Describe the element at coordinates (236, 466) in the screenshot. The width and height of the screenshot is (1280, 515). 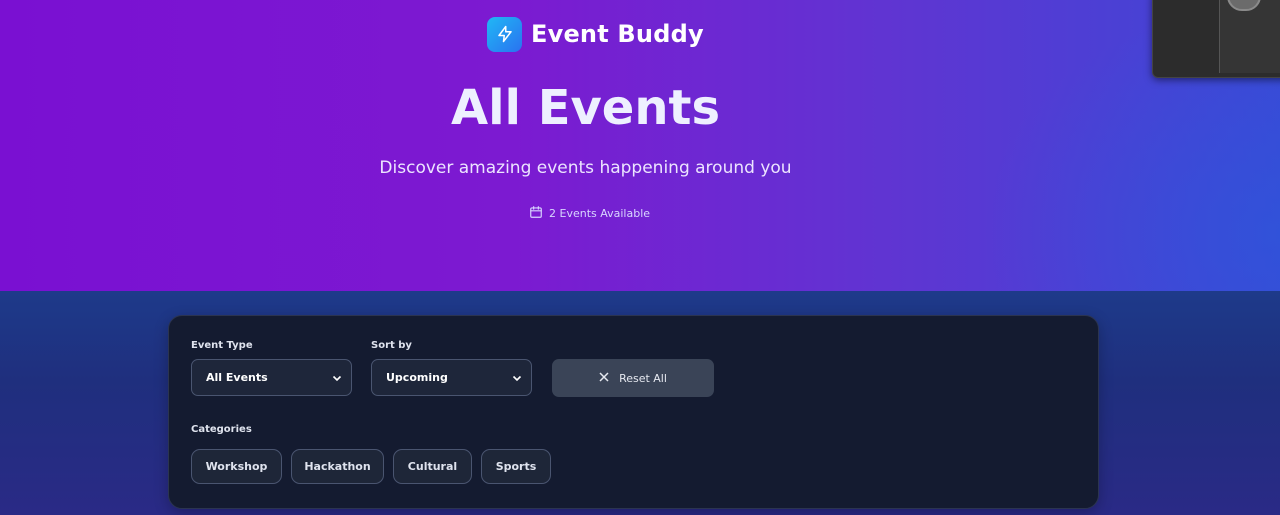
I see `category-chip-workshop: Workshop` at that location.